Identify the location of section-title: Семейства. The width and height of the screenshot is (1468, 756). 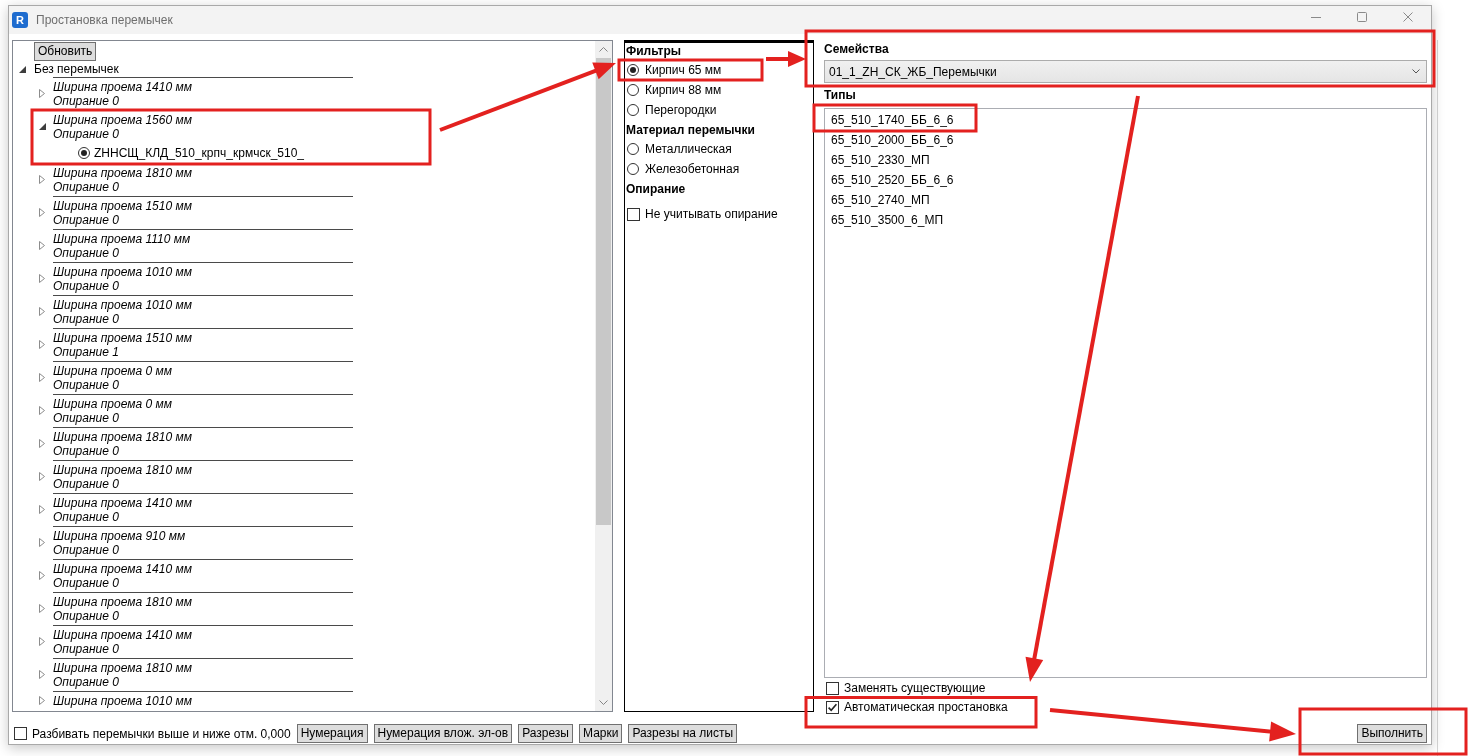
(856, 49).